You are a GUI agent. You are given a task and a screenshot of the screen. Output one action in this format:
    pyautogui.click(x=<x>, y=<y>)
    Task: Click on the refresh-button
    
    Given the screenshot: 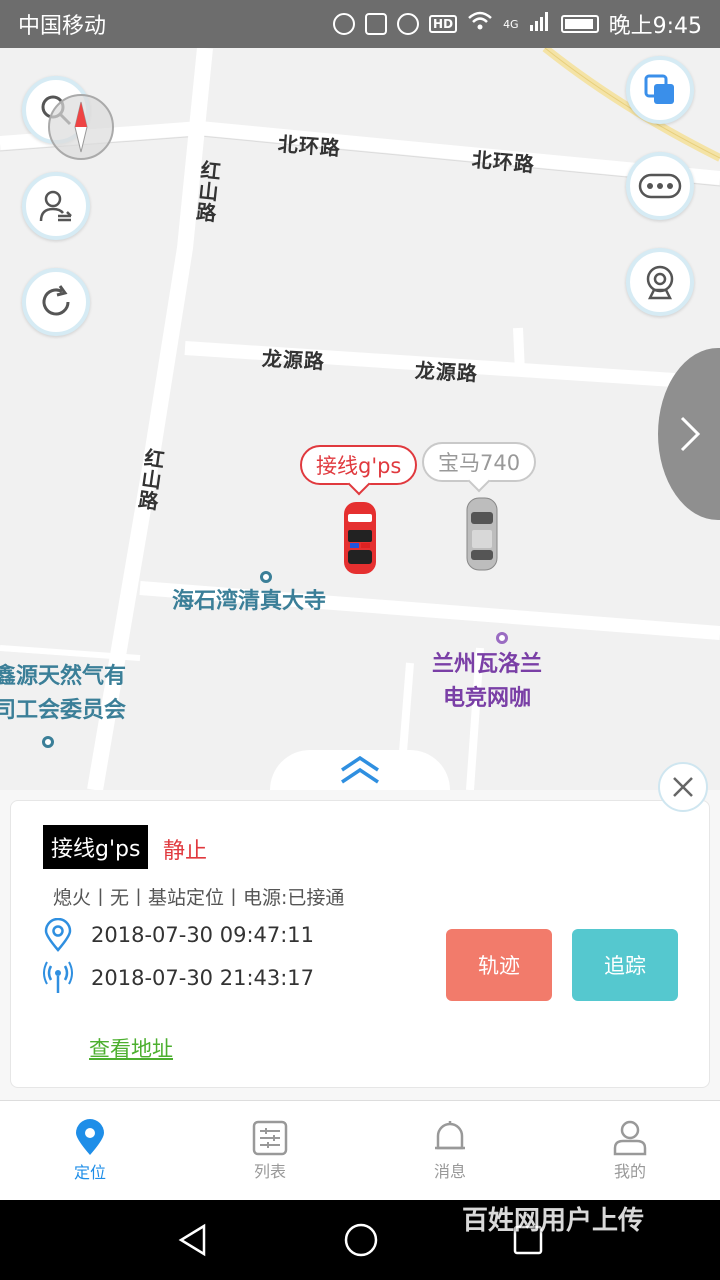 What is the action you would take?
    pyautogui.click(x=56, y=302)
    